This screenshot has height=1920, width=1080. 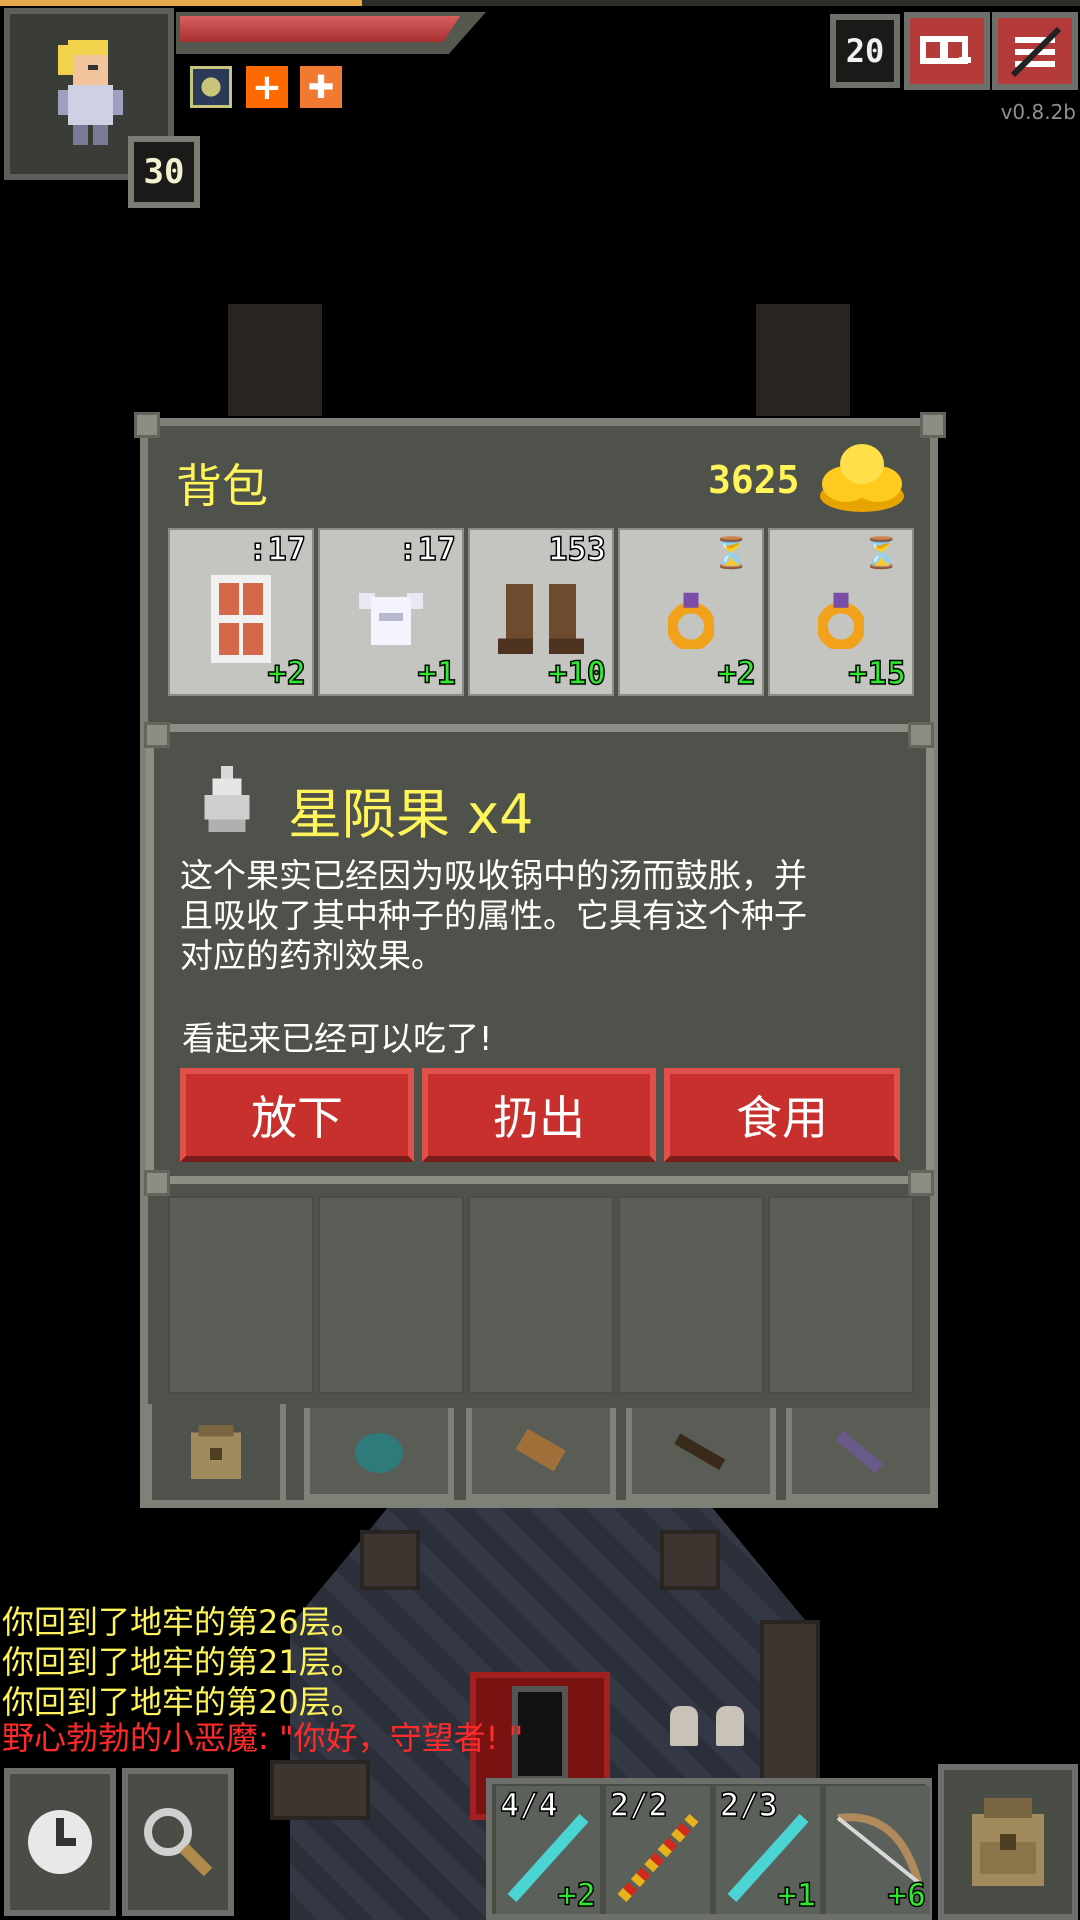 I want to click on magic-holster-icon, so click(x=859, y=1451).